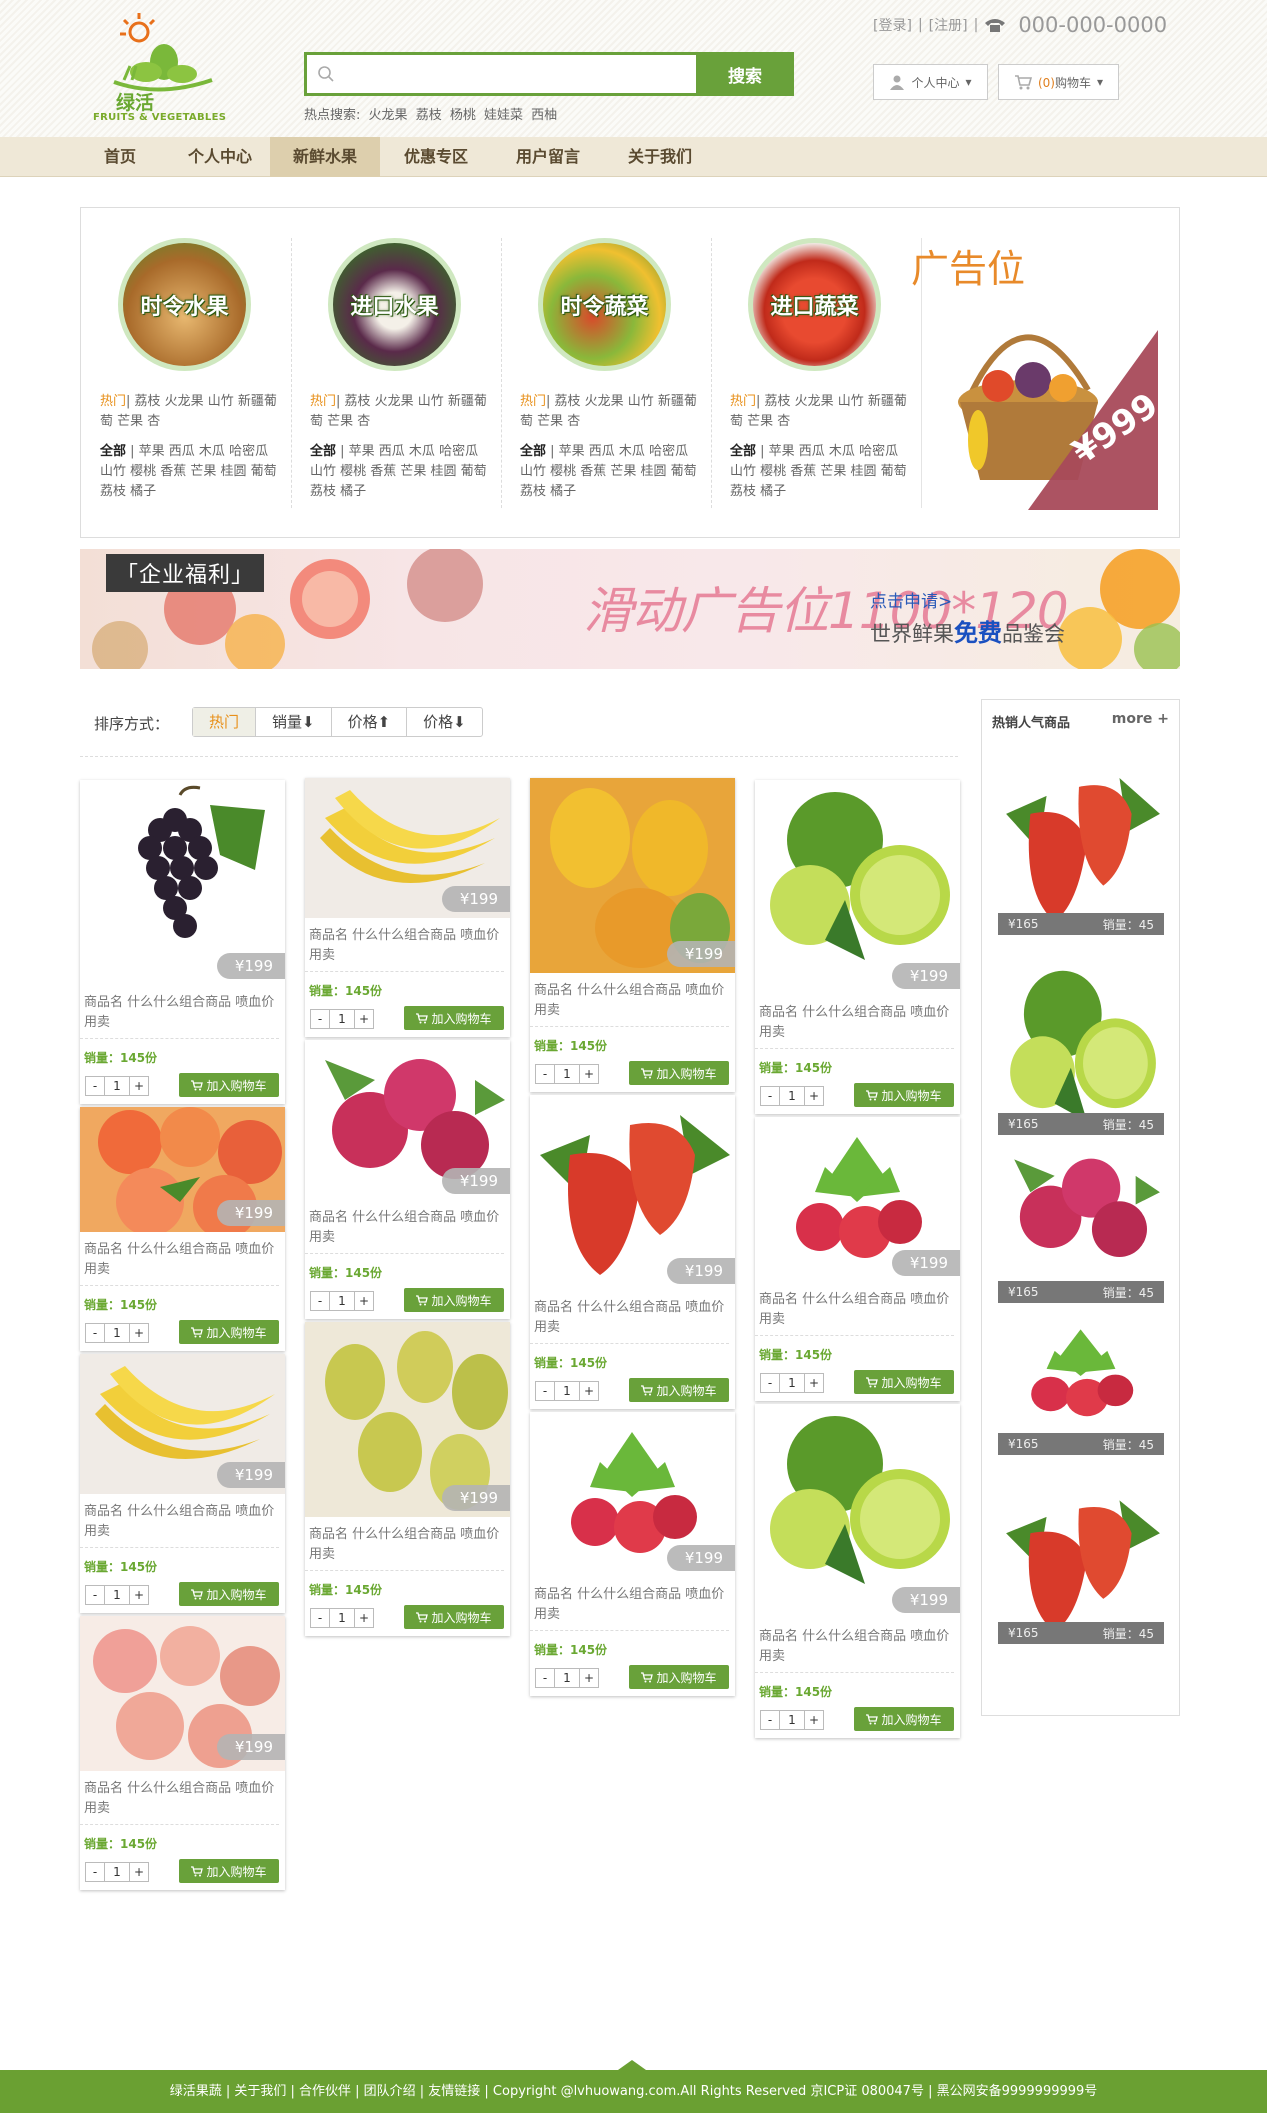 The width and height of the screenshot is (1267, 2113). What do you see at coordinates (892, 25) in the screenshot?
I see `login-link: [登录]` at bounding box center [892, 25].